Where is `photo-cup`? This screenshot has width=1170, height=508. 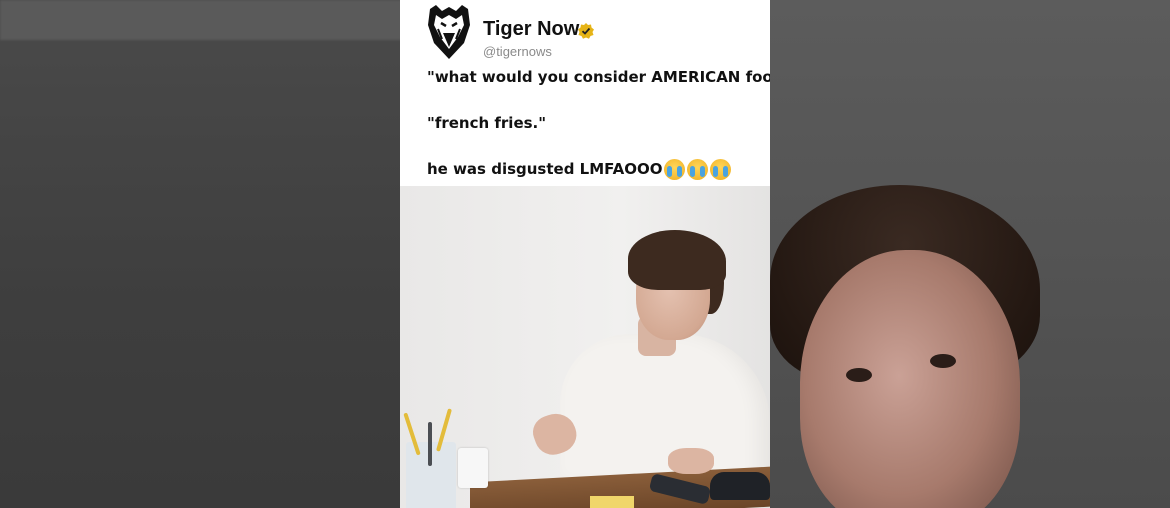
photo-cup is located at coordinates (473, 468).